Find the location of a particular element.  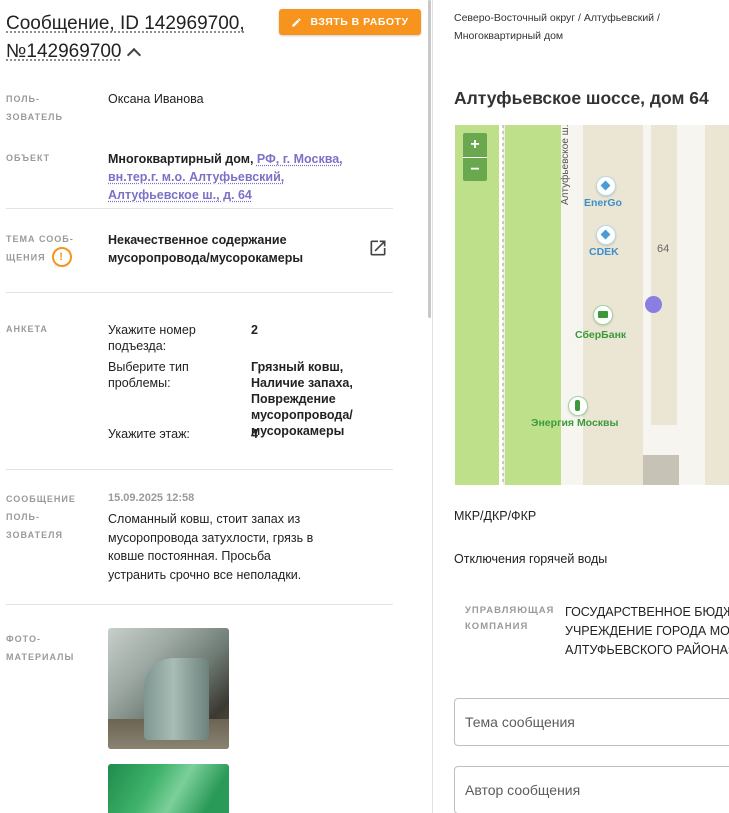

take-to-work-label: ВЗЯТЬ В РАБОТУ is located at coordinates (359, 22).